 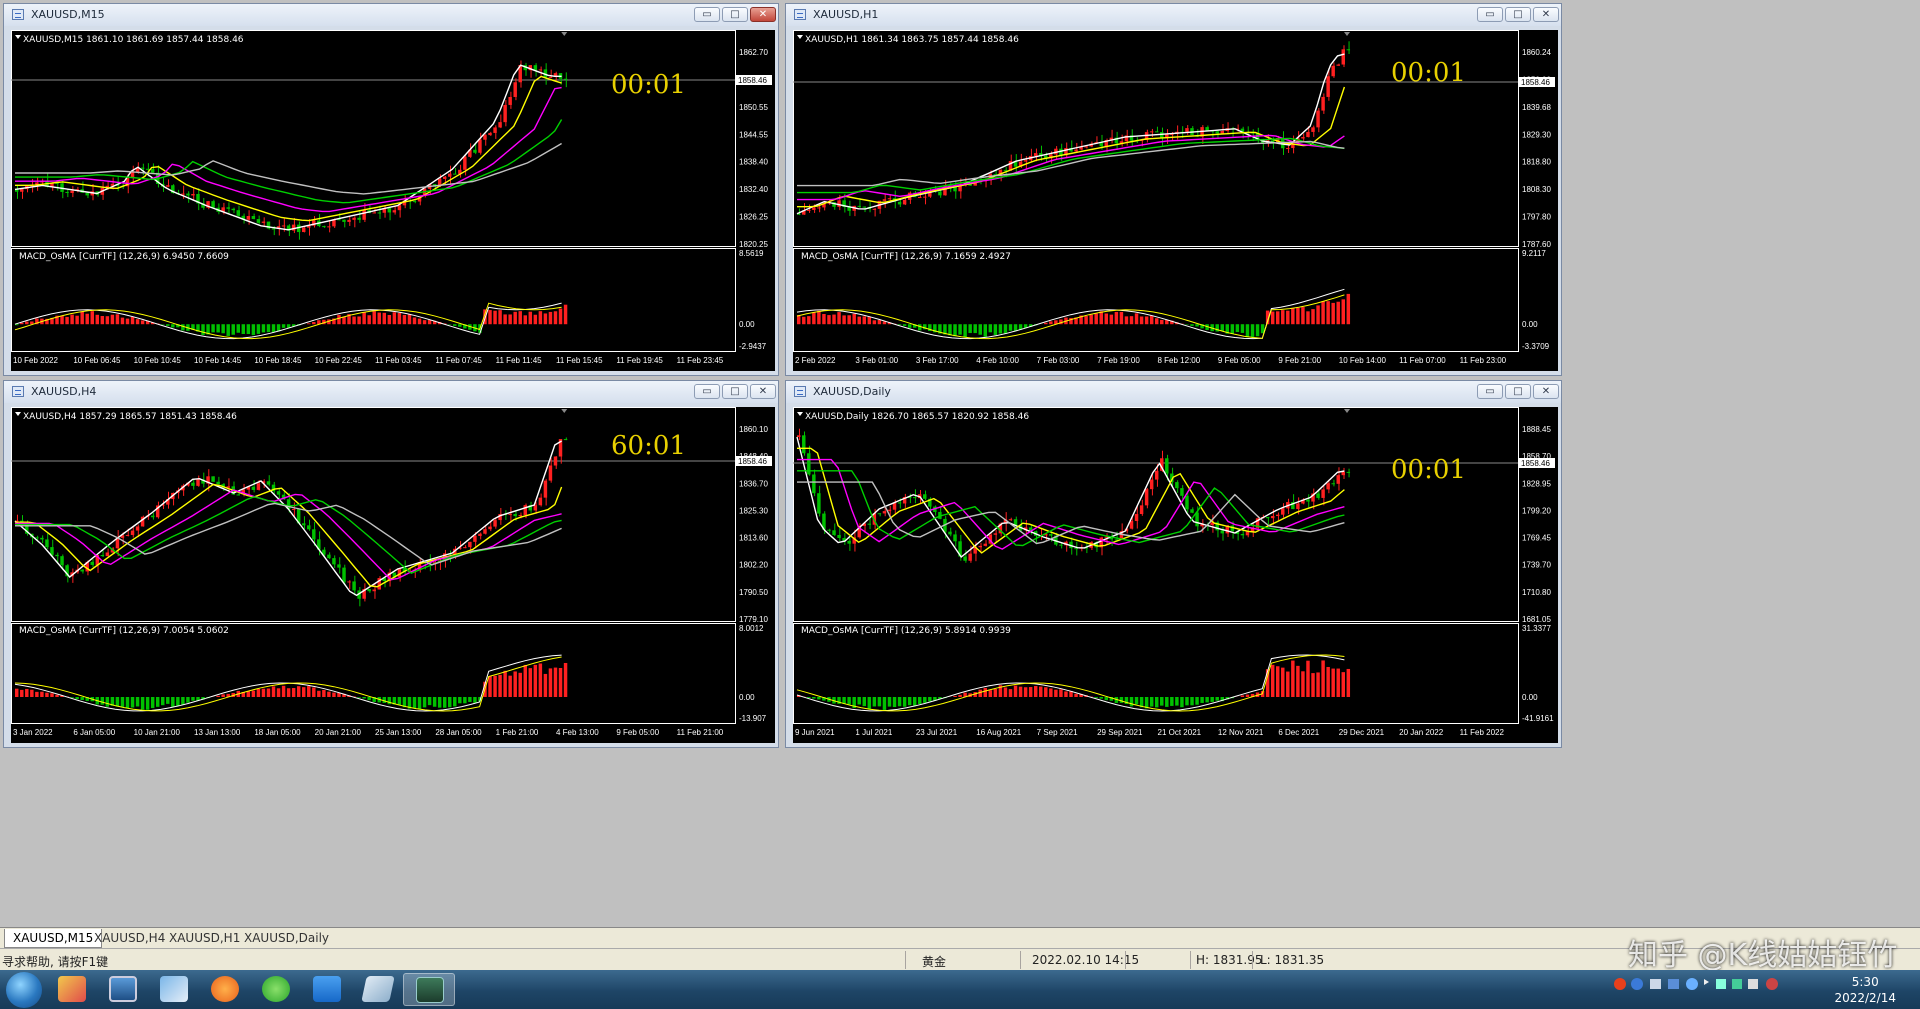 I want to click on tab-xauusd-daily: XAUUSD,Daily, so click(x=286, y=938).